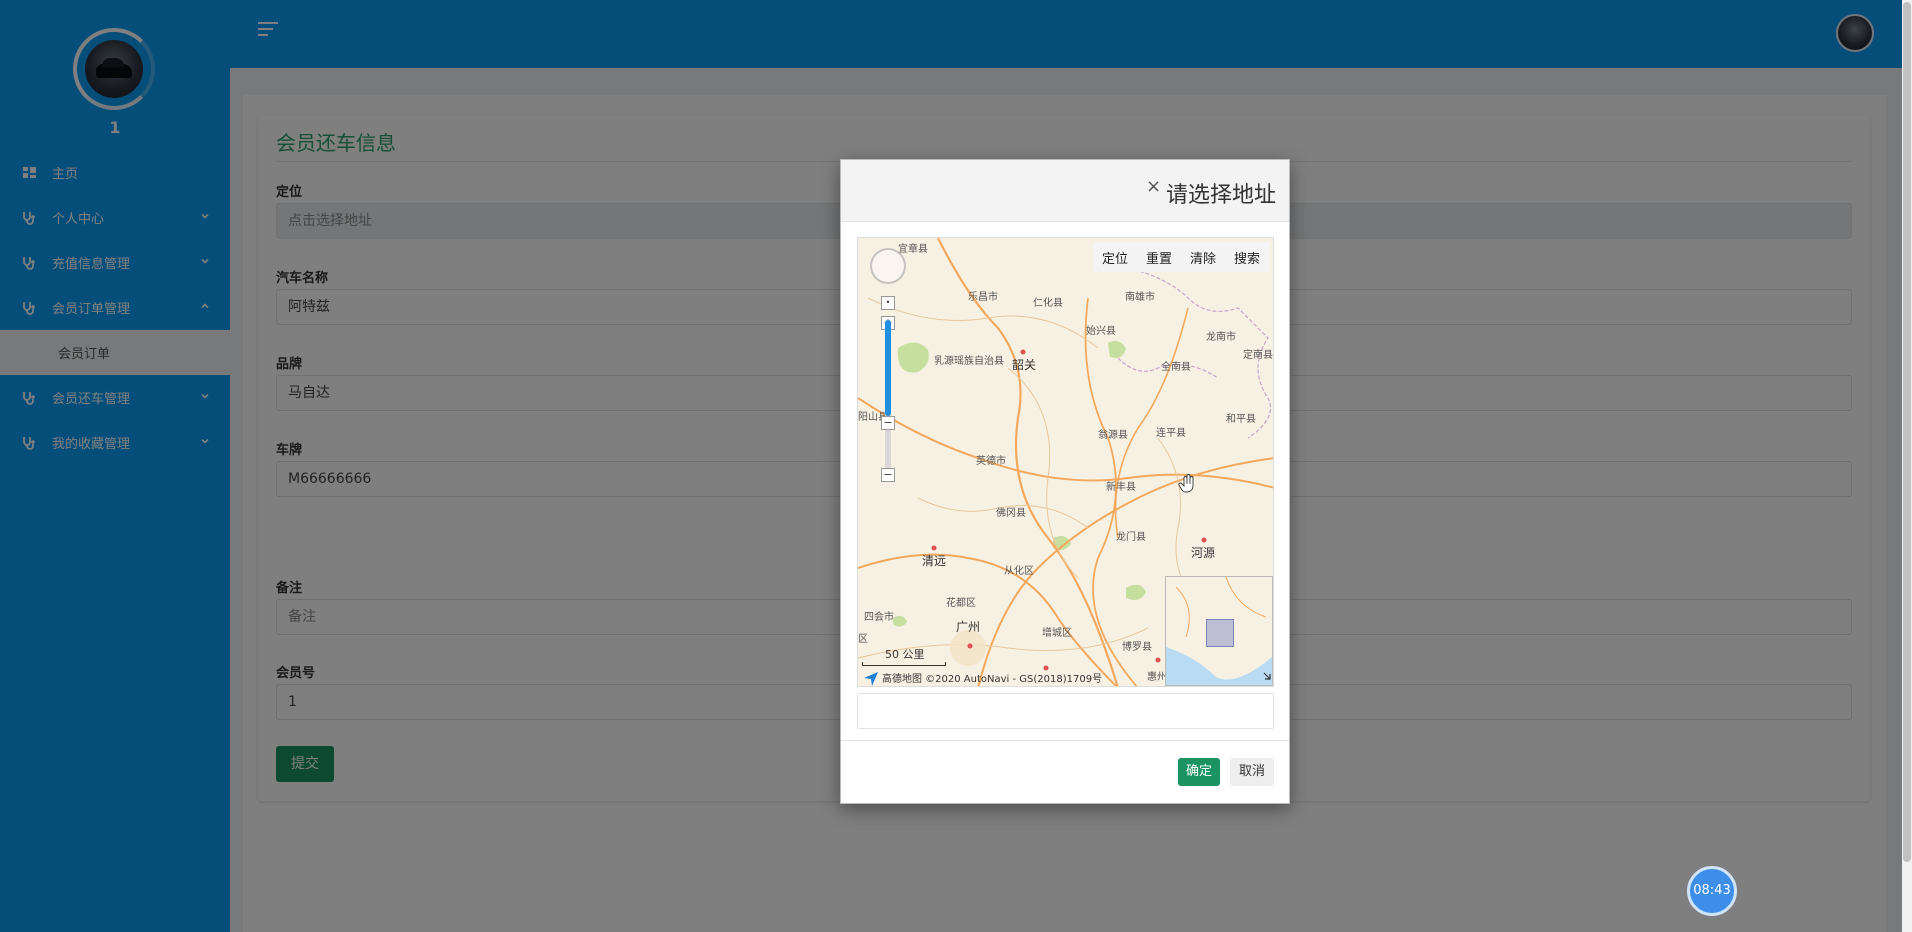  What do you see at coordinates (888, 266) in the screenshot?
I see `map-pan-icon` at bounding box center [888, 266].